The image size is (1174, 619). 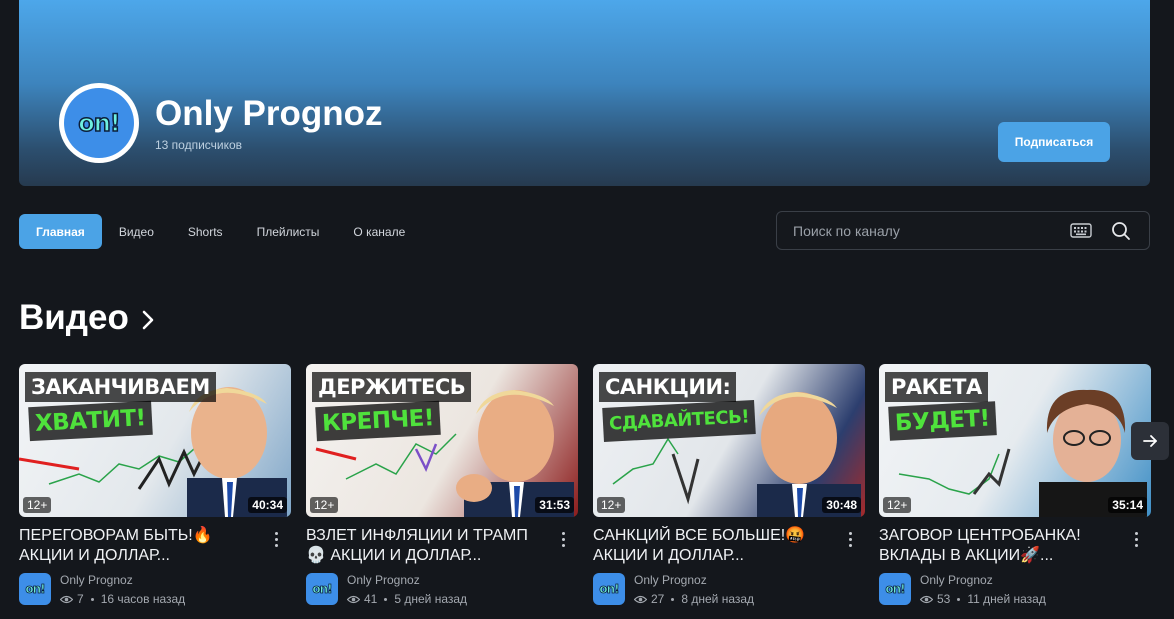 What do you see at coordinates (155, 440) in the screenshot?
I see `video-thumbnail: ЗАКАНЧИВАЕМ ХВАТИТ! 12+ 40:34` at bounding box center [155, 440].